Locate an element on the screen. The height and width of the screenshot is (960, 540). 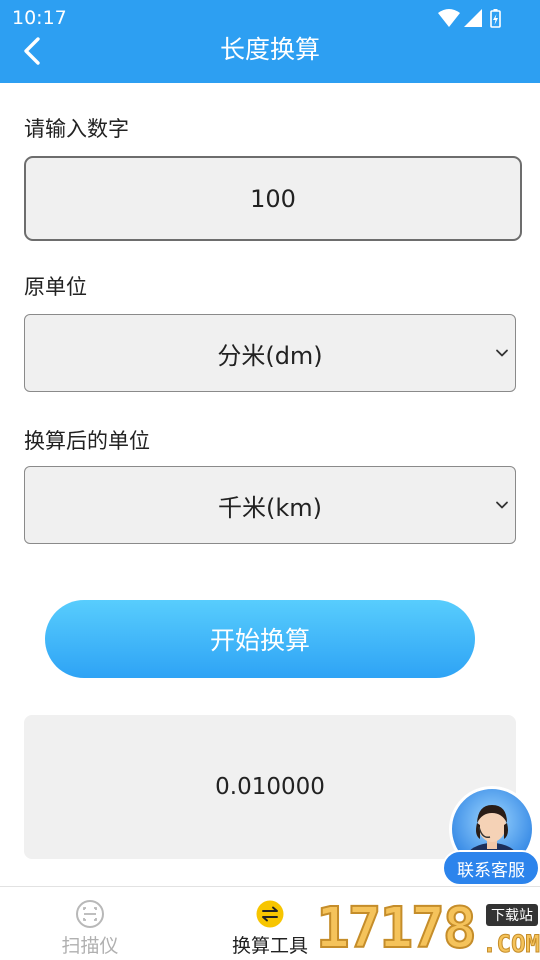
number-input is located at coordinates (273, 198).